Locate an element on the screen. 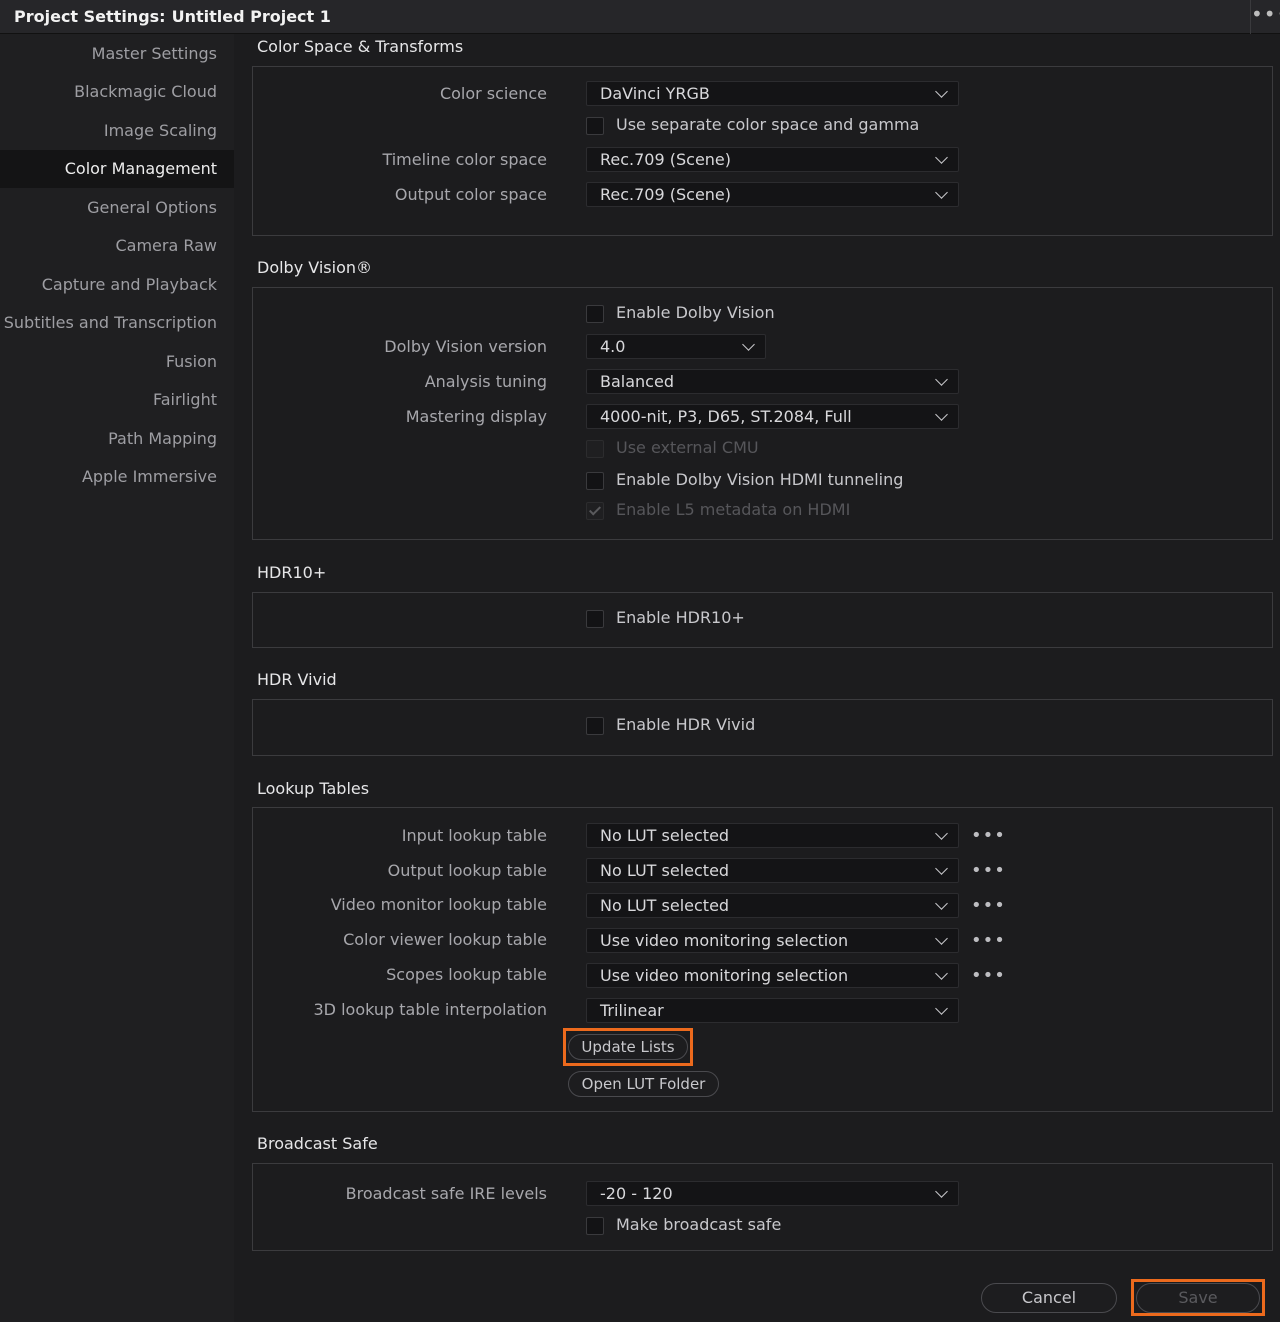  color-science-label: Color science is located at coordinates (493, 93).